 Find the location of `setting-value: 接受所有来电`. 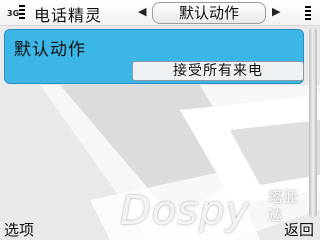

setting-value: 接受所有来电 is located at coordinates (218, 71).